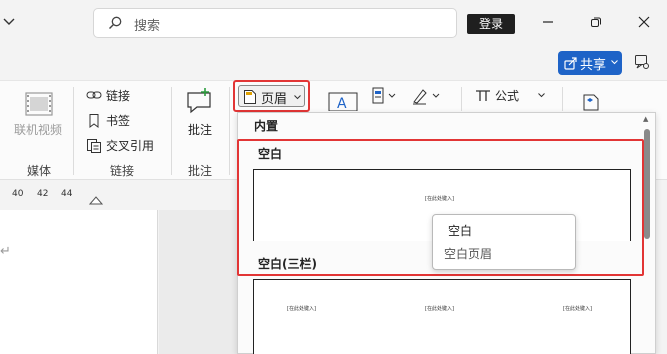 The image size is (667, 354). What do you see at coordinates (43, 194) in the screenshot?
I see `ruler-tick: 42` at bounding box center [43, 194].